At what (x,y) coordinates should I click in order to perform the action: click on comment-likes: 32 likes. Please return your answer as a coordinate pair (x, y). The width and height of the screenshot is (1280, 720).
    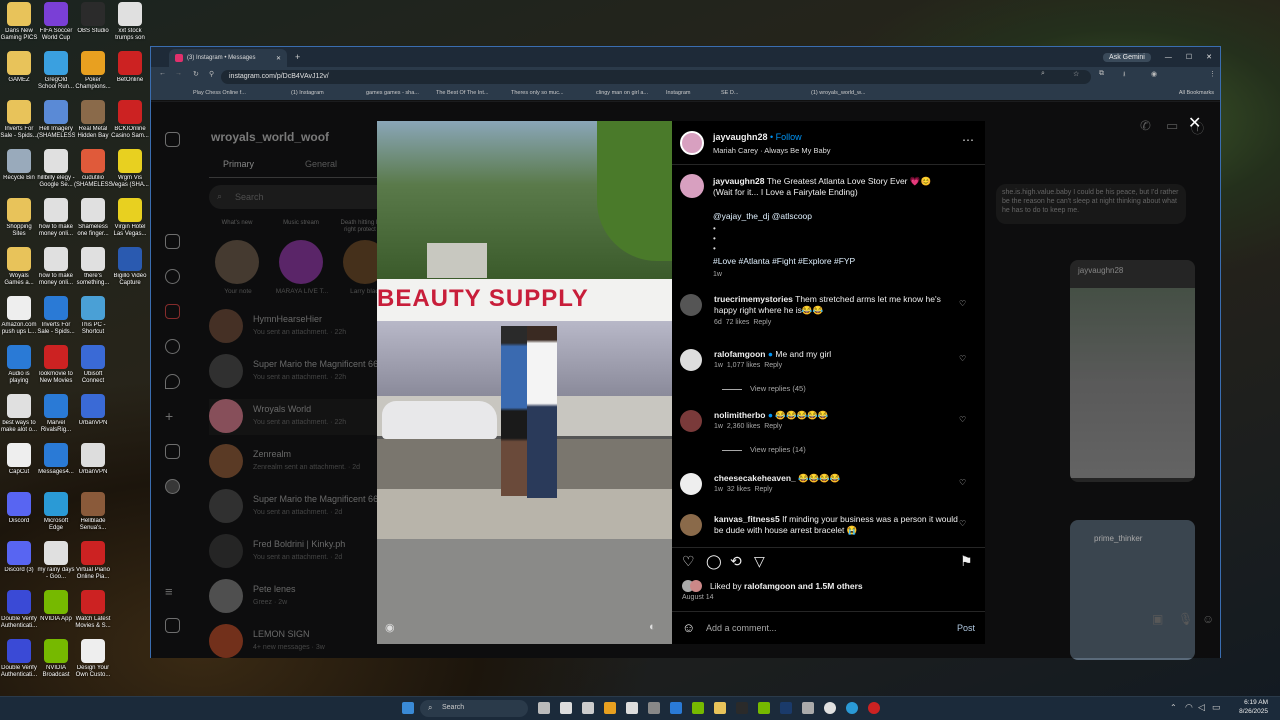
    Looking at the image, I should click on (739, 489).